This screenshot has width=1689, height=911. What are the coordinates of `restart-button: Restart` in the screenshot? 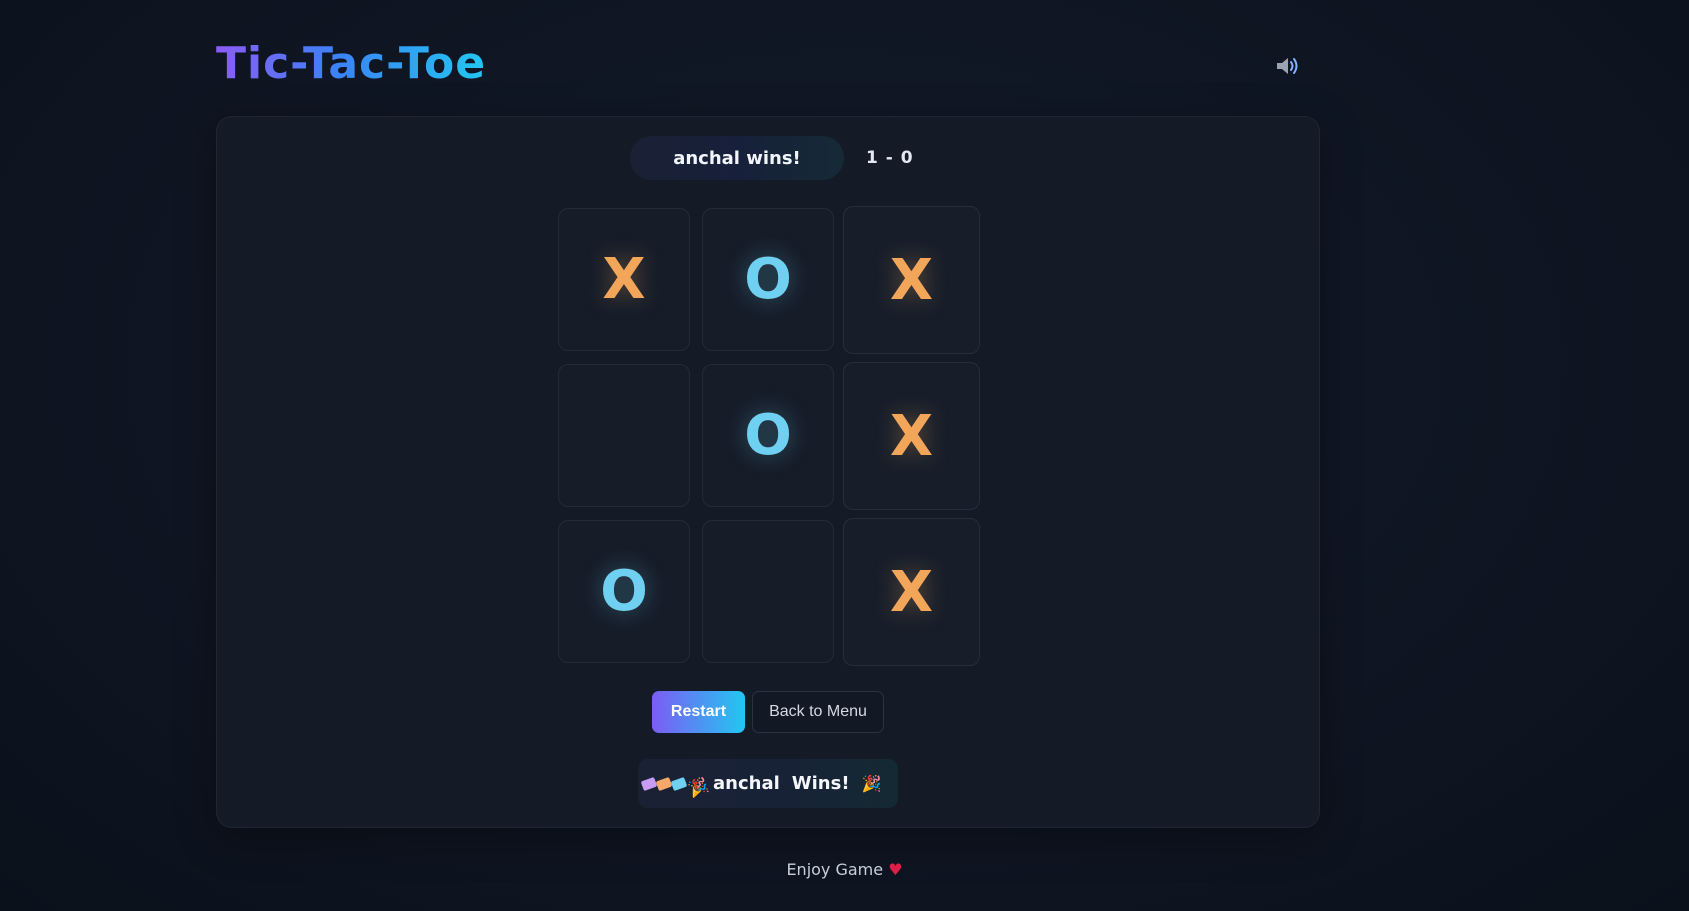 It's located at (698, 712).